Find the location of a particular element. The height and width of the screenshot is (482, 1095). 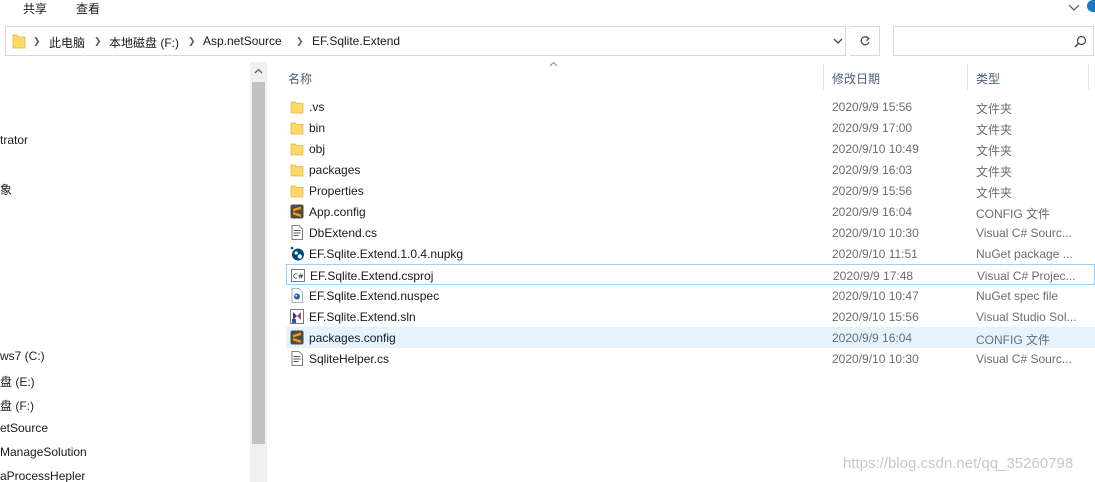

file-date: 2020/9/9 16:03 is located at coordinates (872, 170).